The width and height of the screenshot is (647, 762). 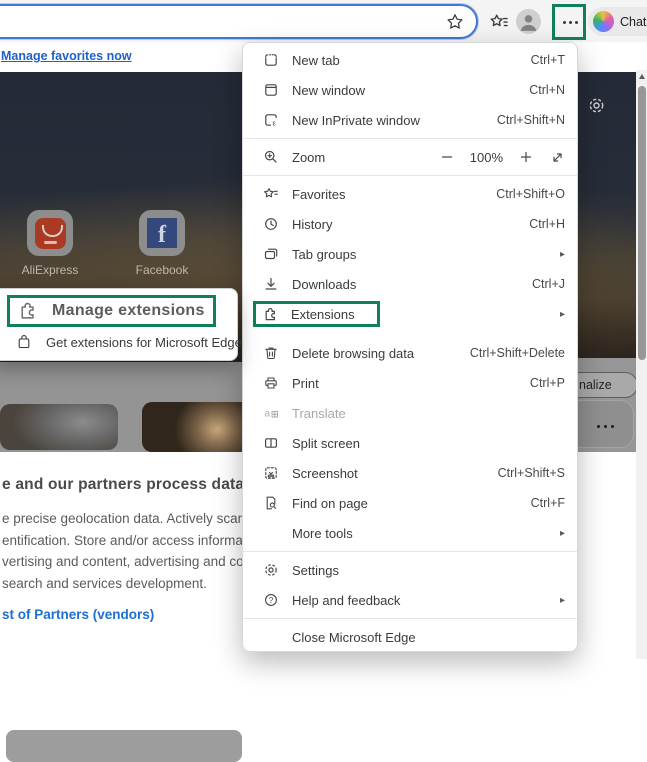 What do you see at coordinates (641, 223) in the screenshot?
I see `scrollbar-thumb` at bounding box center [641, 223].